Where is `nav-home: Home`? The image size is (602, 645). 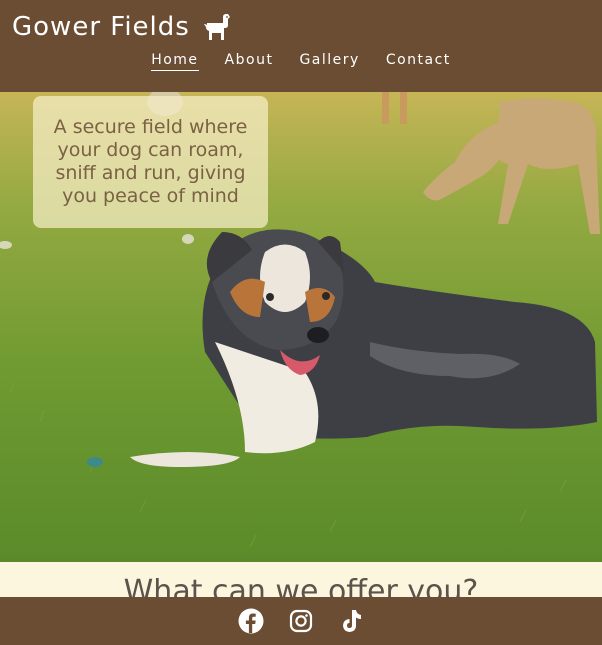
nav-home: Home is located at coordinates (175, 61).